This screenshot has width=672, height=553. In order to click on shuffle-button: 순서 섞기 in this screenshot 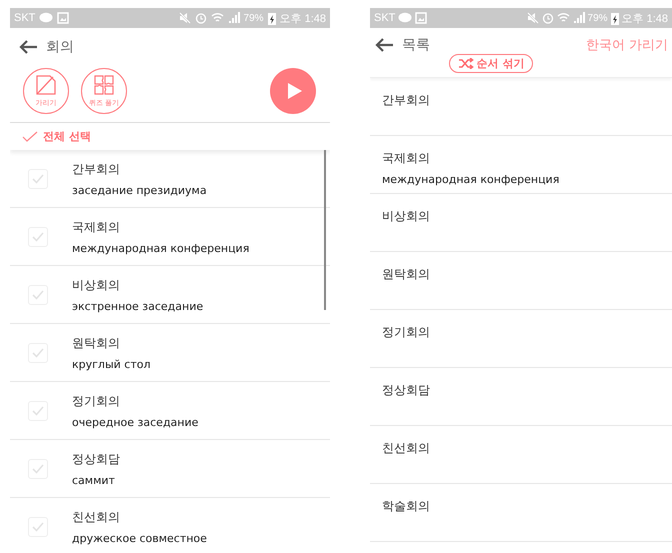, I will do `click(491, 63)`.